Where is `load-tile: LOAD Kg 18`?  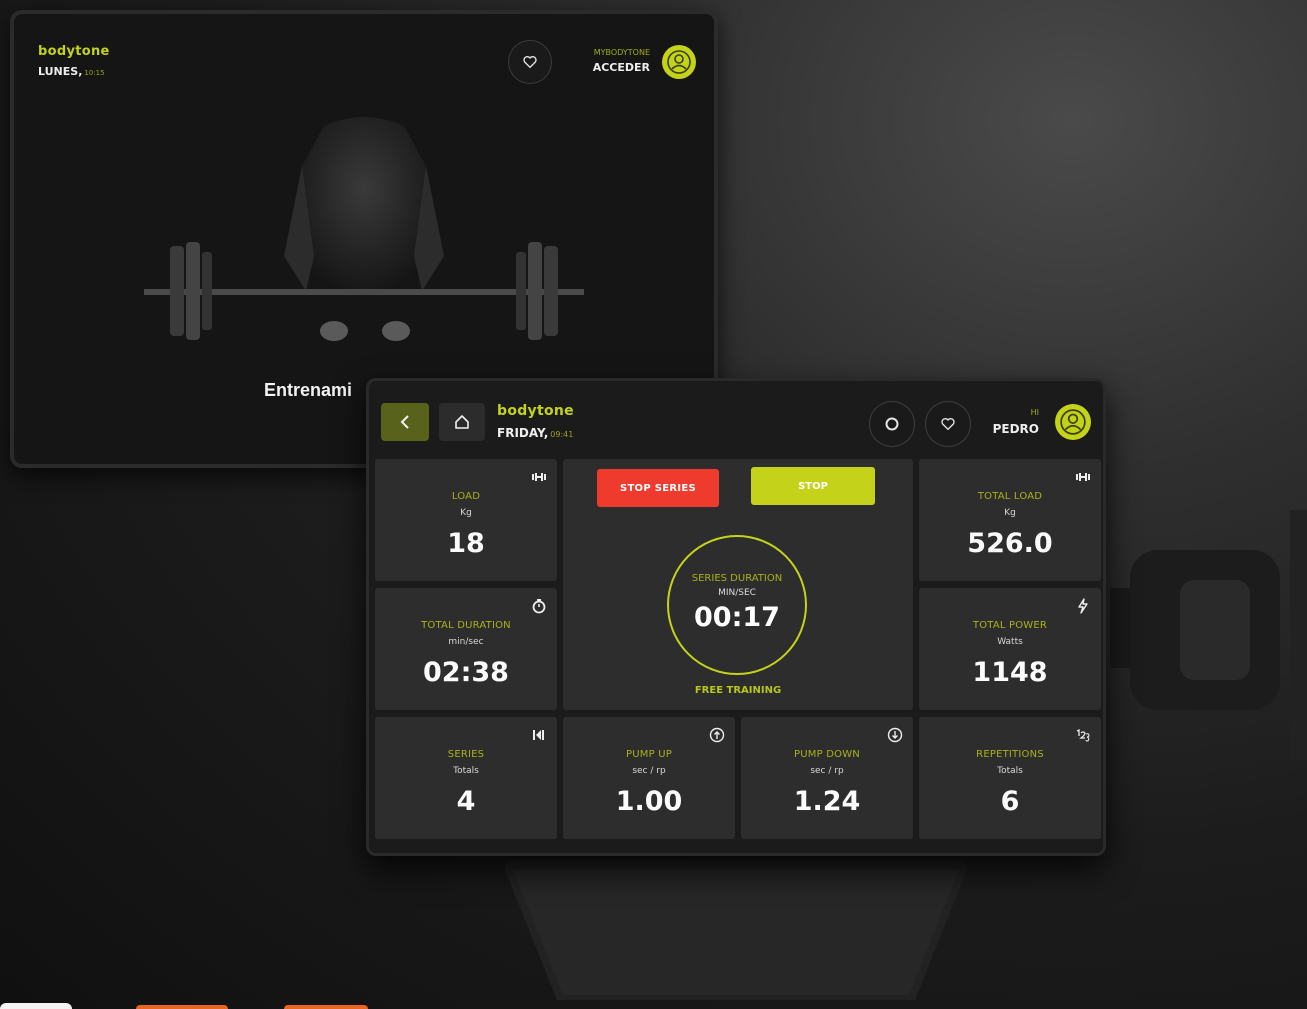
load-tile: LOAD Kg 18 is located at coordinates (466, 520).